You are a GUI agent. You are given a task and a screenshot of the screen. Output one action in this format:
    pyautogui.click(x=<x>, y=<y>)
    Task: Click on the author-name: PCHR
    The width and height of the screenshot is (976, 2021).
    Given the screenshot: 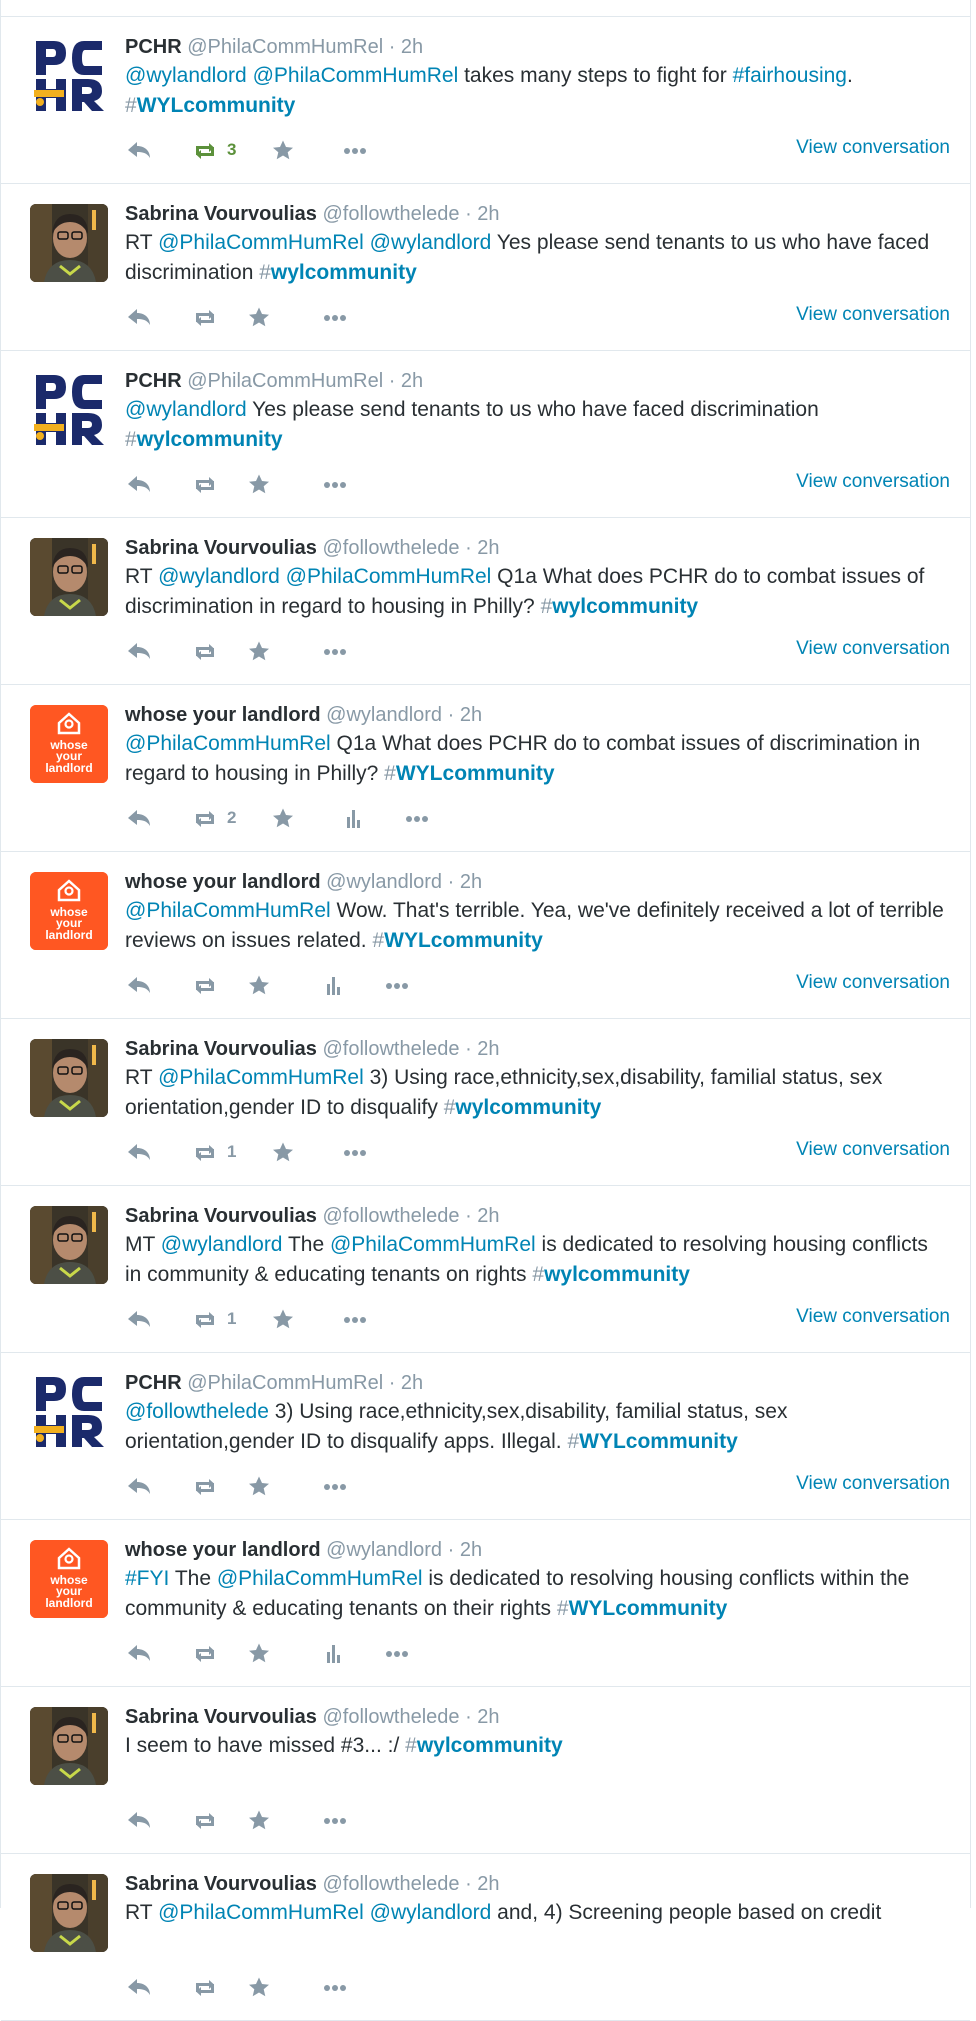 What is the action you would take?
    pyautogui.click(x=153, y=381)
    